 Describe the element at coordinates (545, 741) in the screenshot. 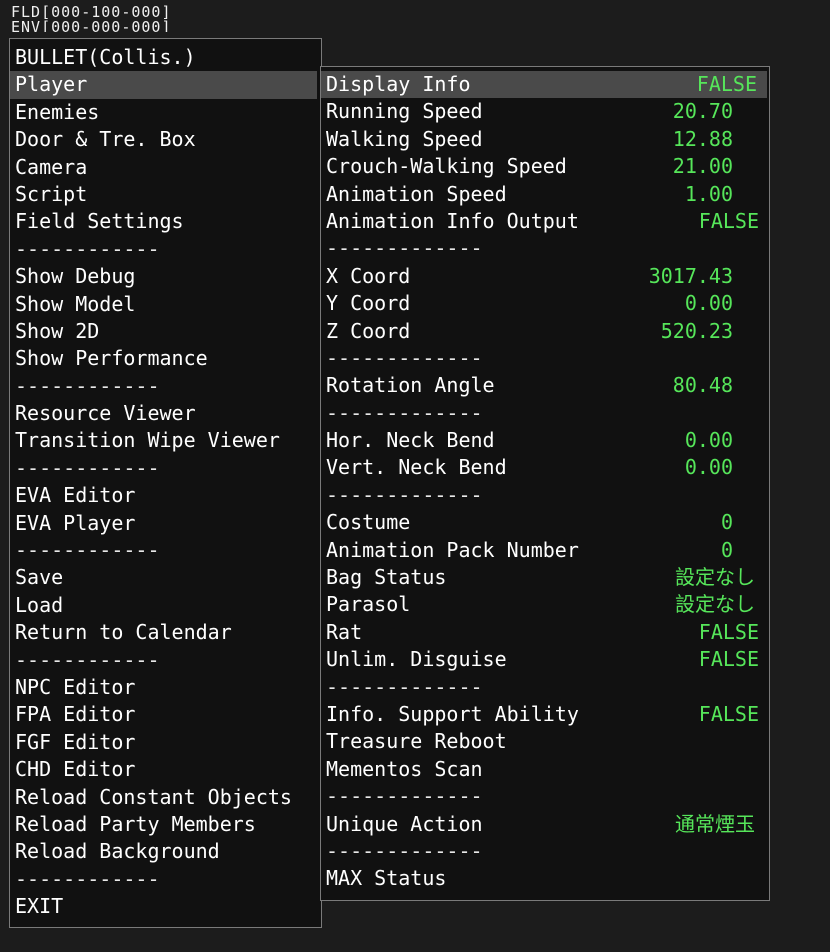

I see `setting-treasure-reboot: Treasure Reboot` at that location.